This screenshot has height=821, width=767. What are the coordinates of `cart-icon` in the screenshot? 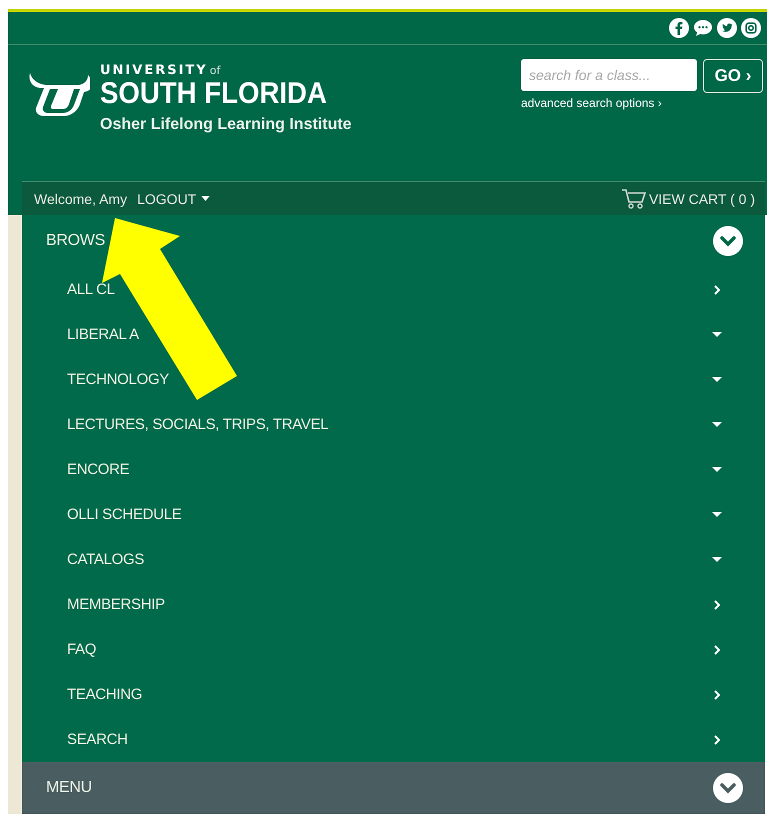 It's located at (633, 199).